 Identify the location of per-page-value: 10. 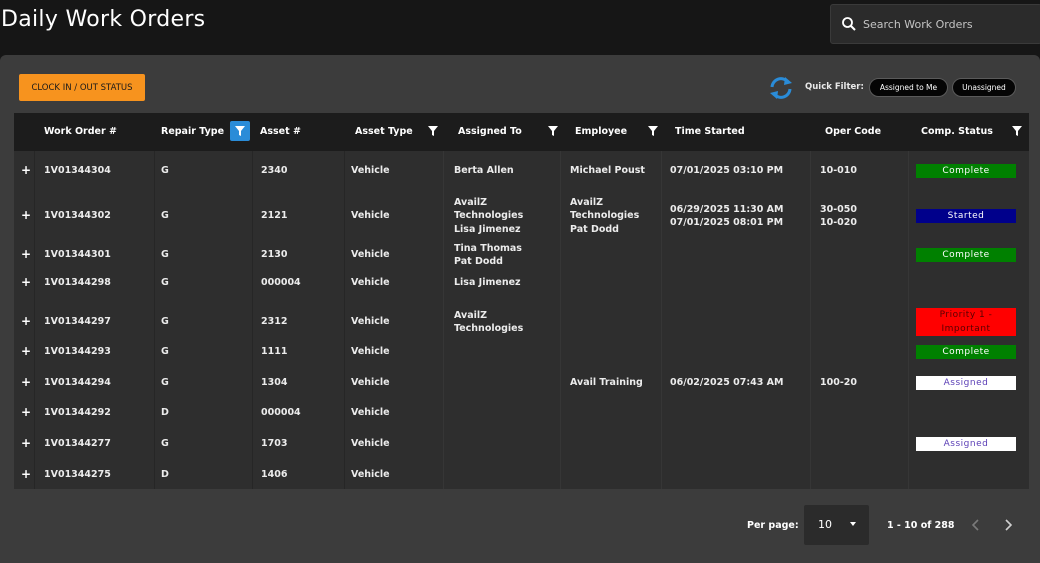
(825, 524).